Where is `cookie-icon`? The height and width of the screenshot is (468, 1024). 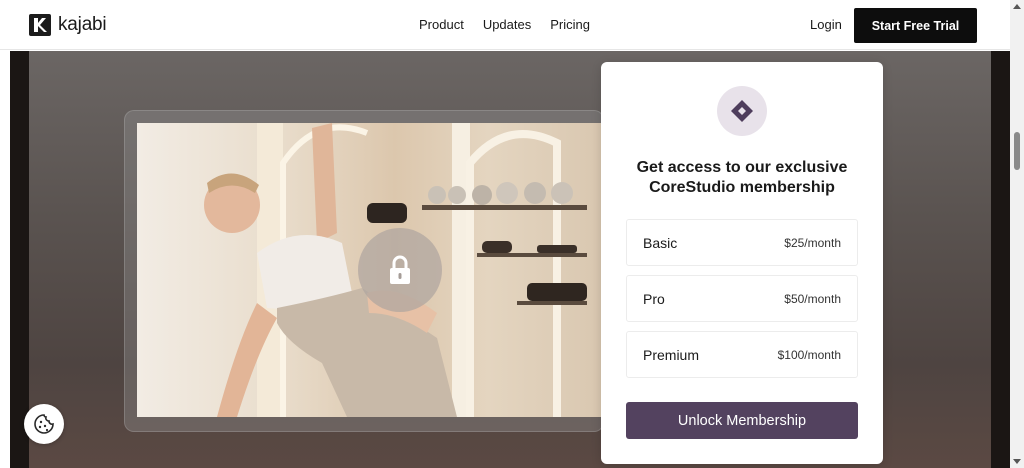
cookie-icon is located at coordinates (44, 424).